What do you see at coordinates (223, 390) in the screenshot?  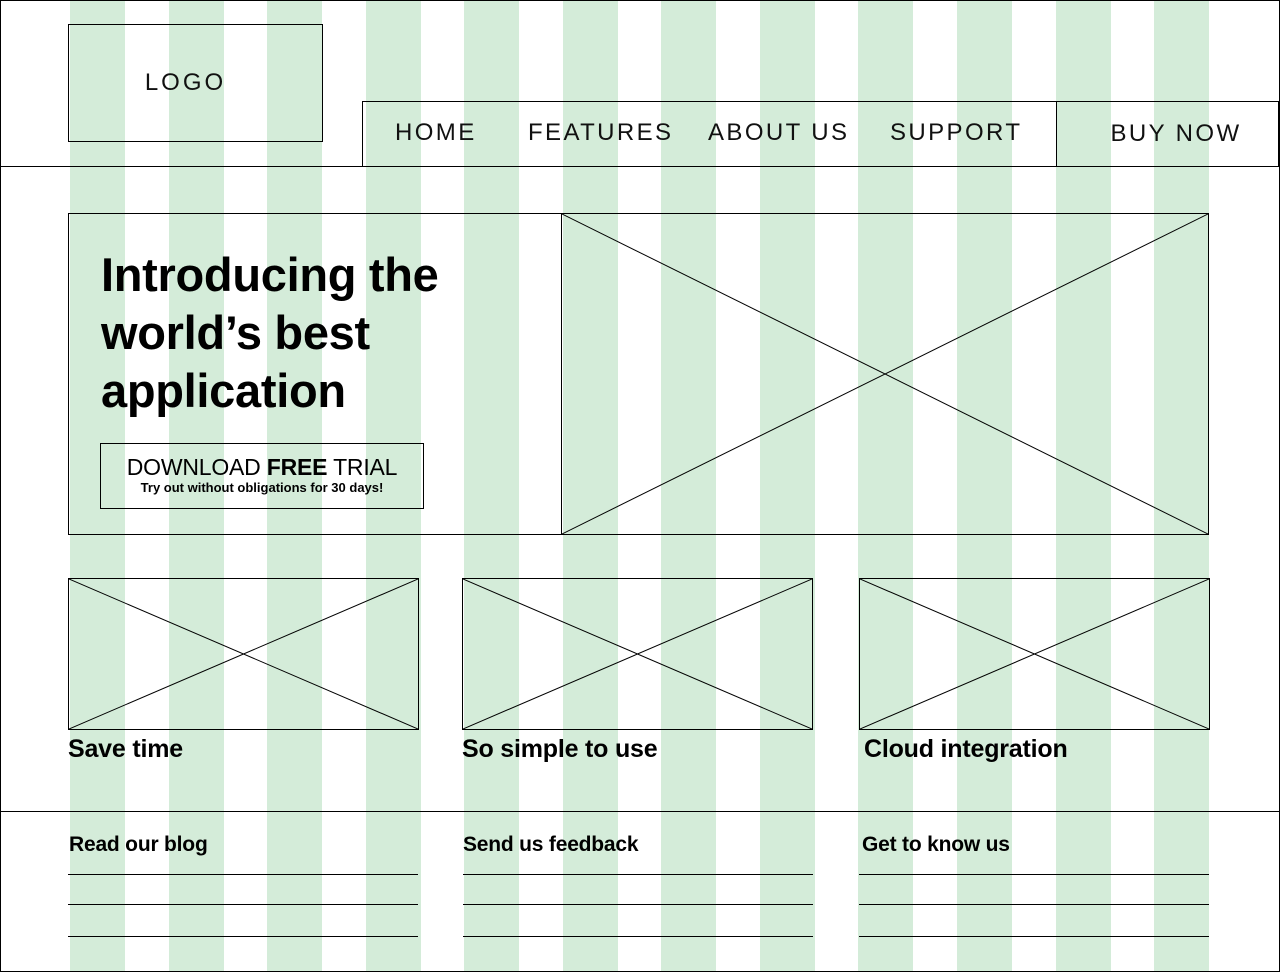 I see `hero-title-line-3: application` at bounding box center [223, 390].